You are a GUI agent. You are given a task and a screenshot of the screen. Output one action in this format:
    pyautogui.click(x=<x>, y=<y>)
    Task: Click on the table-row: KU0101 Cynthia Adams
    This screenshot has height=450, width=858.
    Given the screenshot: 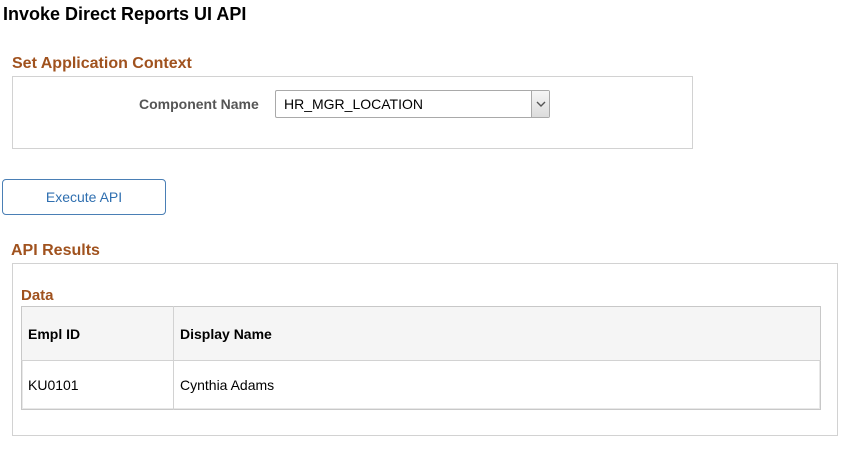 What is the action you would take?
    pyautogui.click(x=421, y=385)
    